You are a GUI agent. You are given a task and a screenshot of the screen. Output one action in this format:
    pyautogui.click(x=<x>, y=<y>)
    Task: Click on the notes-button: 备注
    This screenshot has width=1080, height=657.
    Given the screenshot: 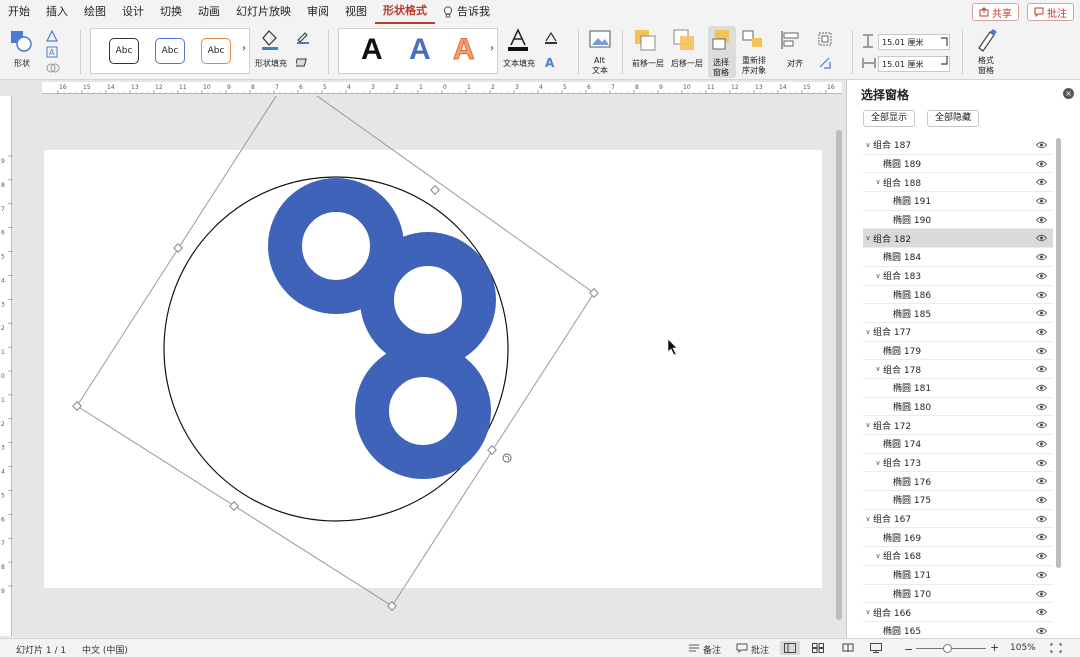 What is the action you would take?
    pyautogui.click(x=712, y=649)
    